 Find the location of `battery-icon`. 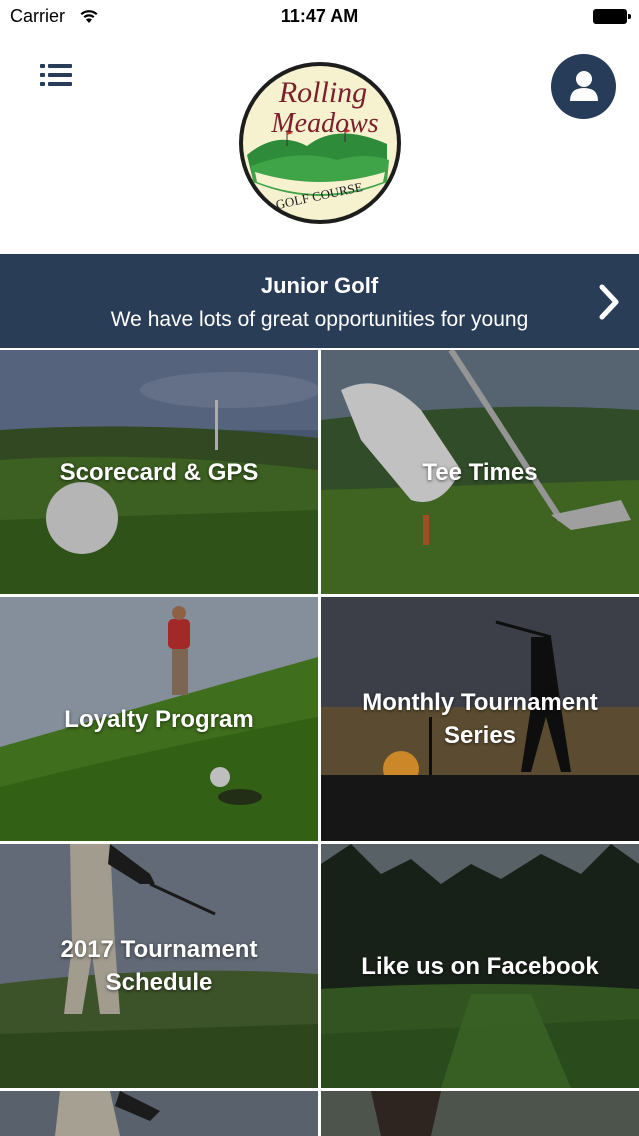

battery-icon is located at coordinates (612, 16).